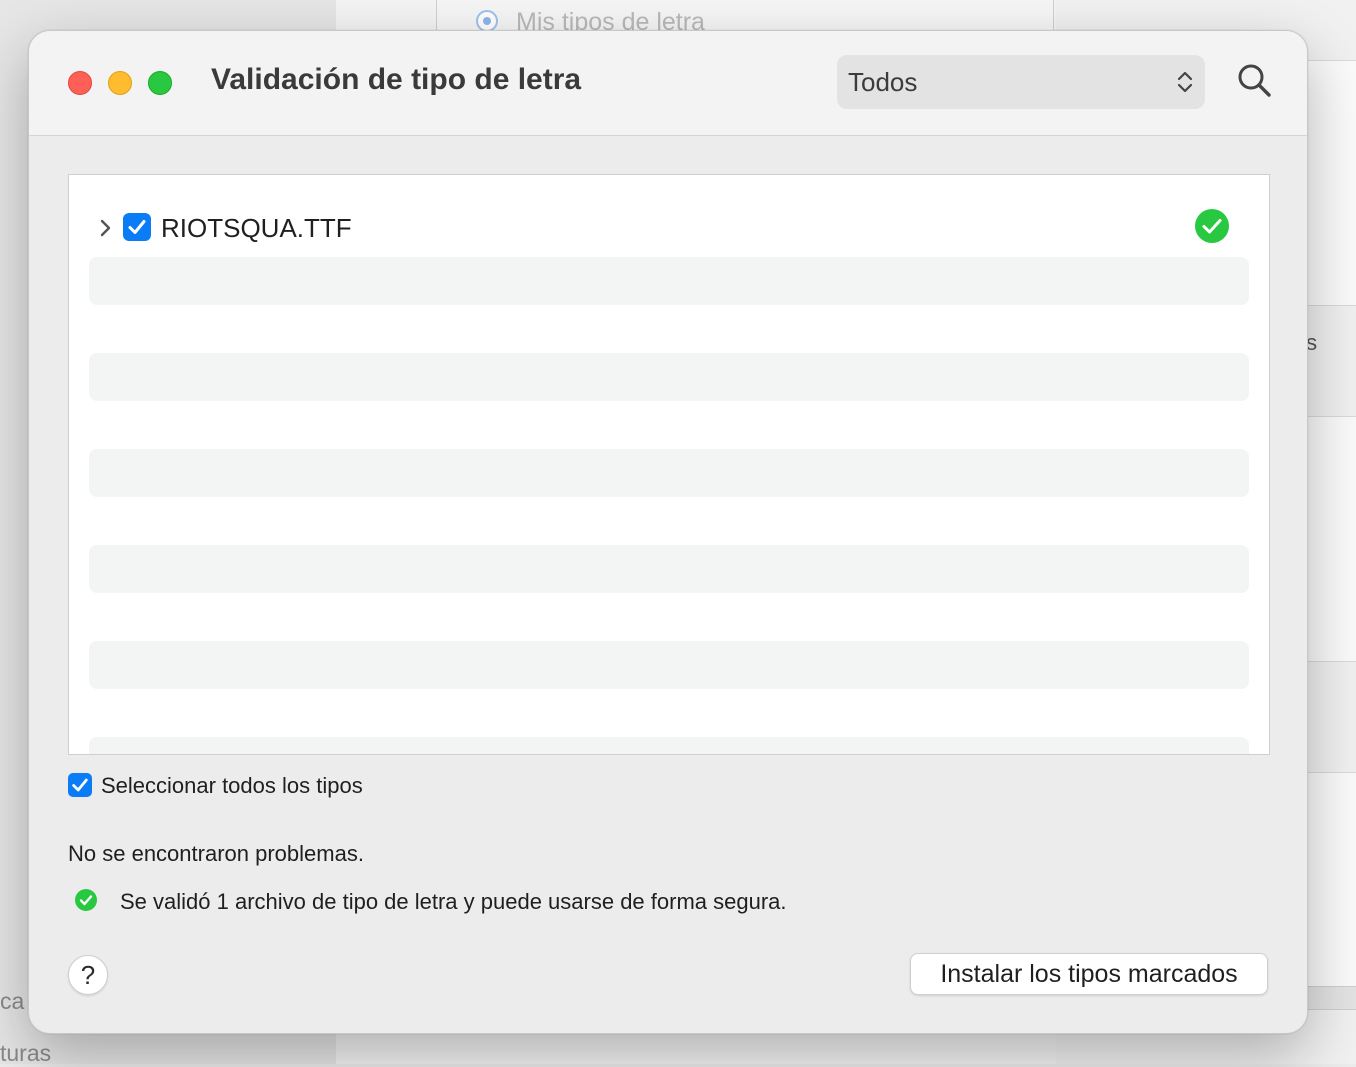  I want to click on list-item: RIOTSQUA.TTF, so click(669, 227).